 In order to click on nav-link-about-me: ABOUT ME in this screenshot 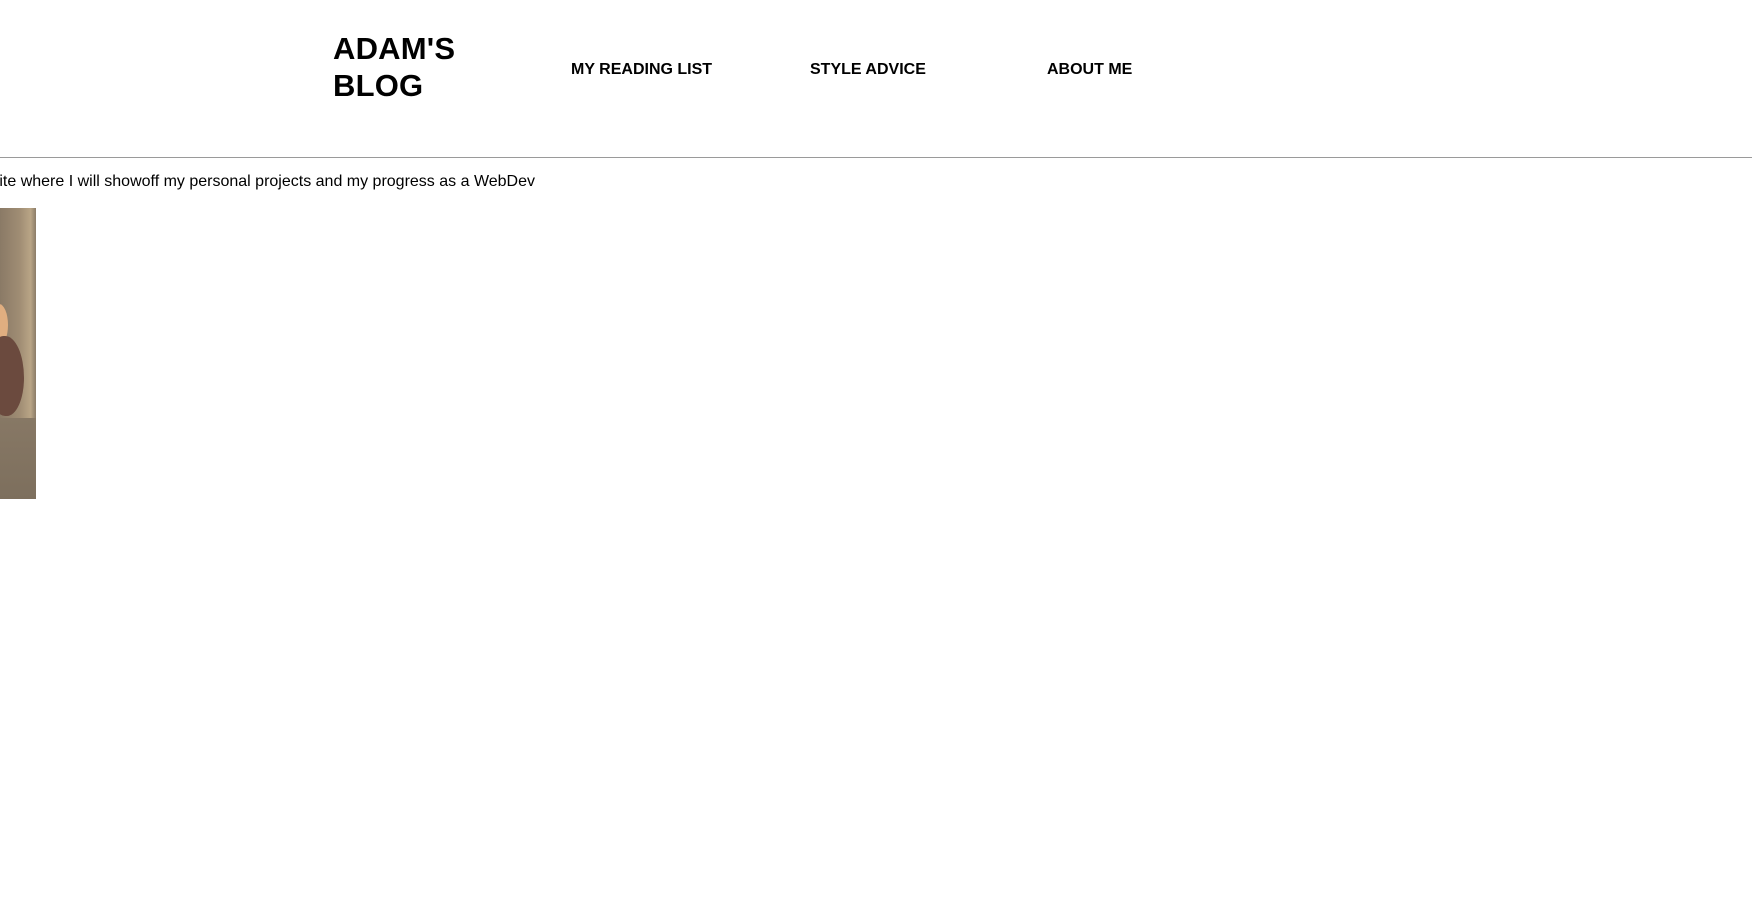, I will do `click(1089, 70)`.